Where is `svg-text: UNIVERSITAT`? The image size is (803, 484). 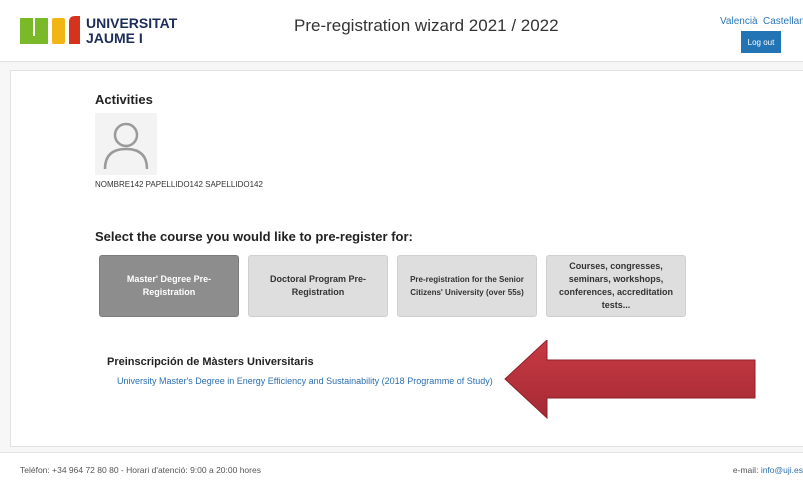
svg-text: UNIVERSITAT is located at coordinates (132, 23).